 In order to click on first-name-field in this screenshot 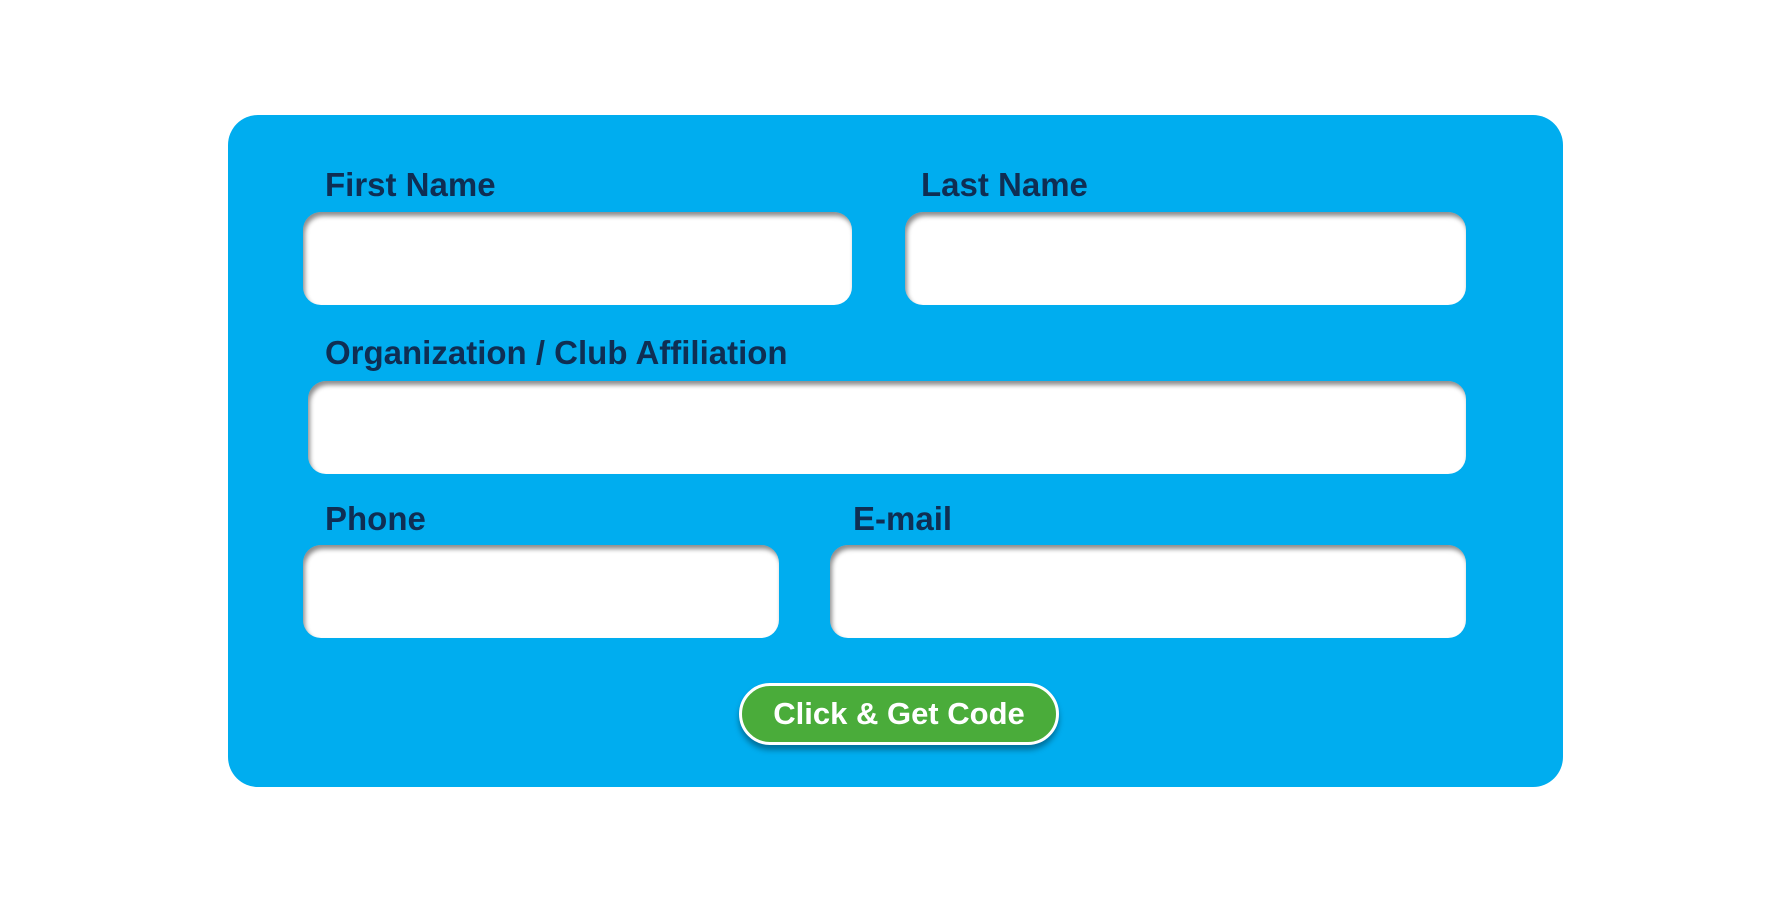, I will do `click(577, 258)`.